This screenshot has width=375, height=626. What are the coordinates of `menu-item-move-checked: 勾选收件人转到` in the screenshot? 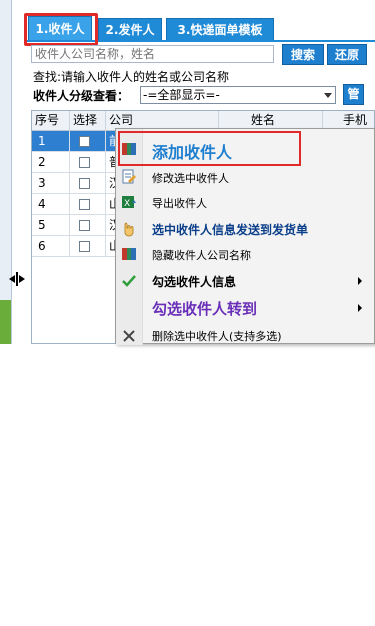 It's located at (245, 308).